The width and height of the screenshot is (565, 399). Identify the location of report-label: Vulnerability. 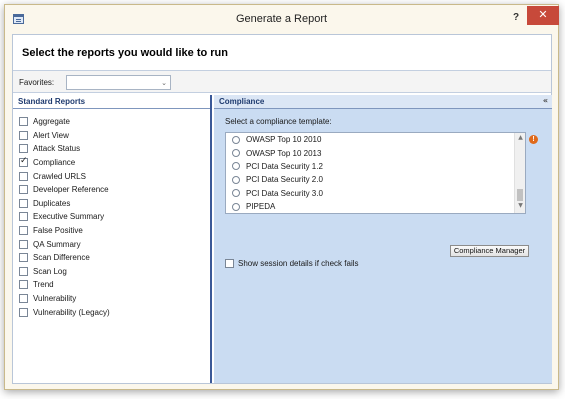
(55, 299).